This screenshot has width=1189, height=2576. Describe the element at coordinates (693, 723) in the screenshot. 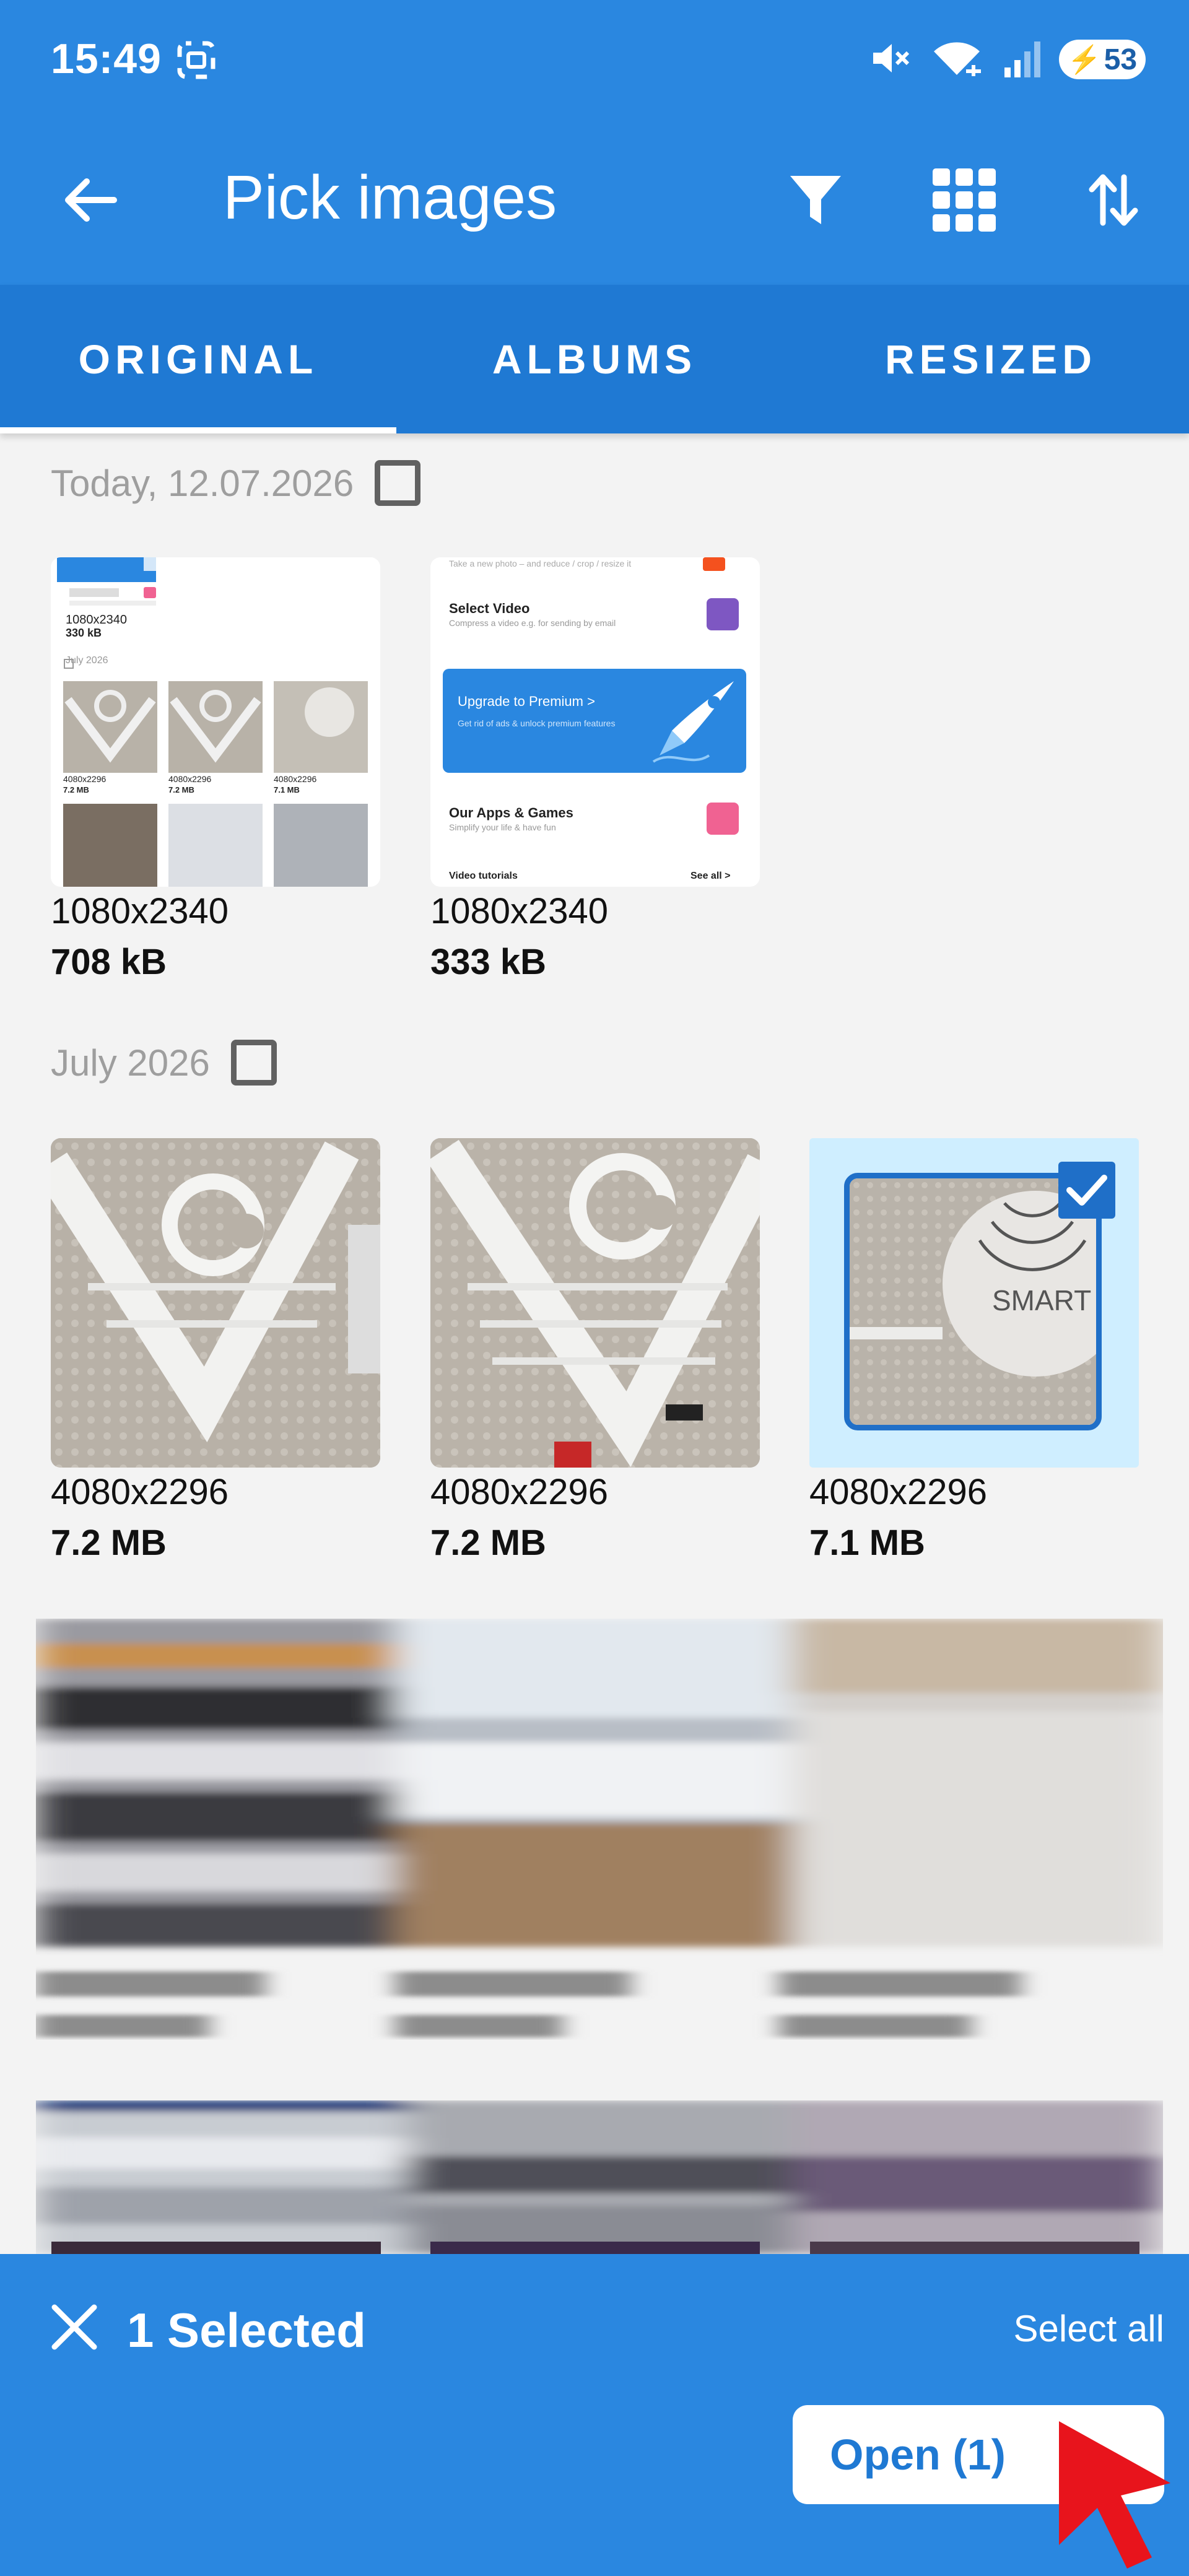

I see `rocket-icon` at that location.